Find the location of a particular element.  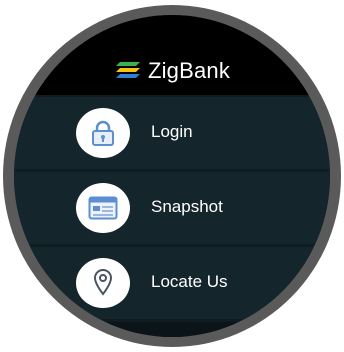

menu-label-login: Login is located at coordinates (172, 131).